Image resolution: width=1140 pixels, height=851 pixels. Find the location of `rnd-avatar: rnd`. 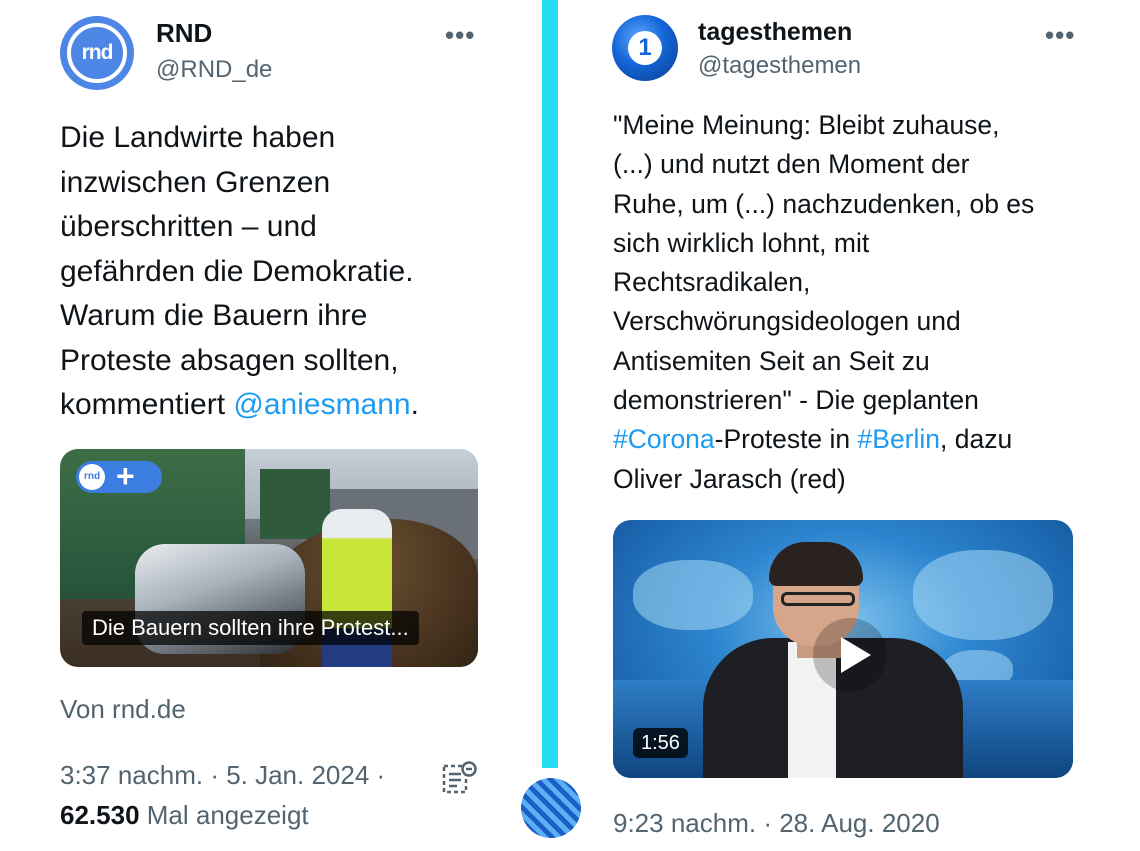

rnd-avatar: rnd is located at coordinates (97, 53).